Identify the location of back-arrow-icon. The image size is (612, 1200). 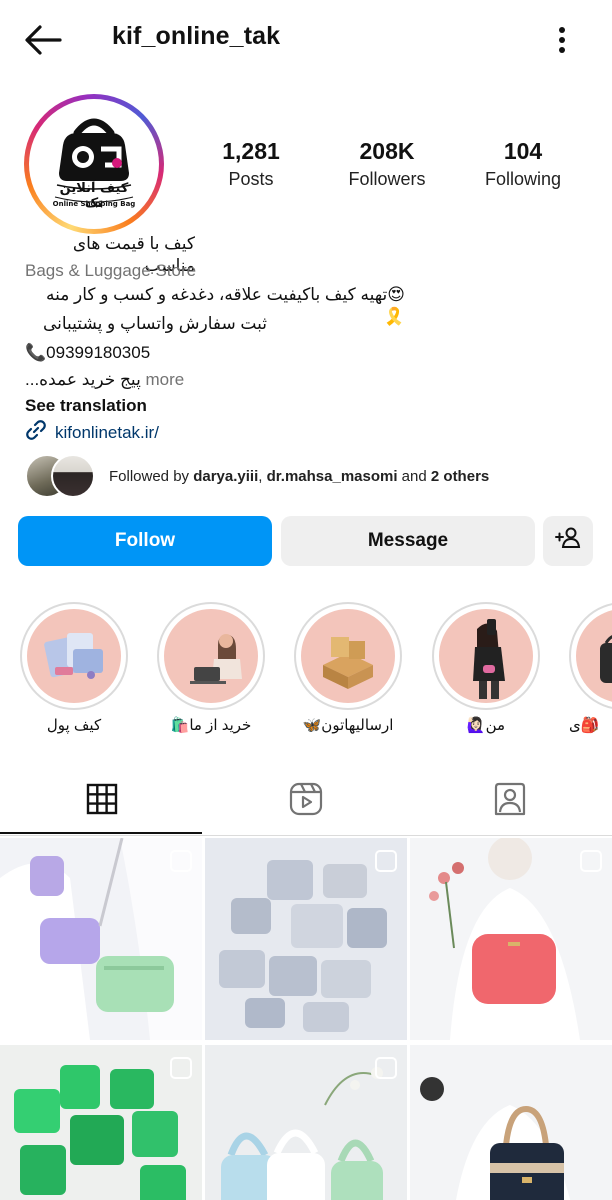
(43, 40).